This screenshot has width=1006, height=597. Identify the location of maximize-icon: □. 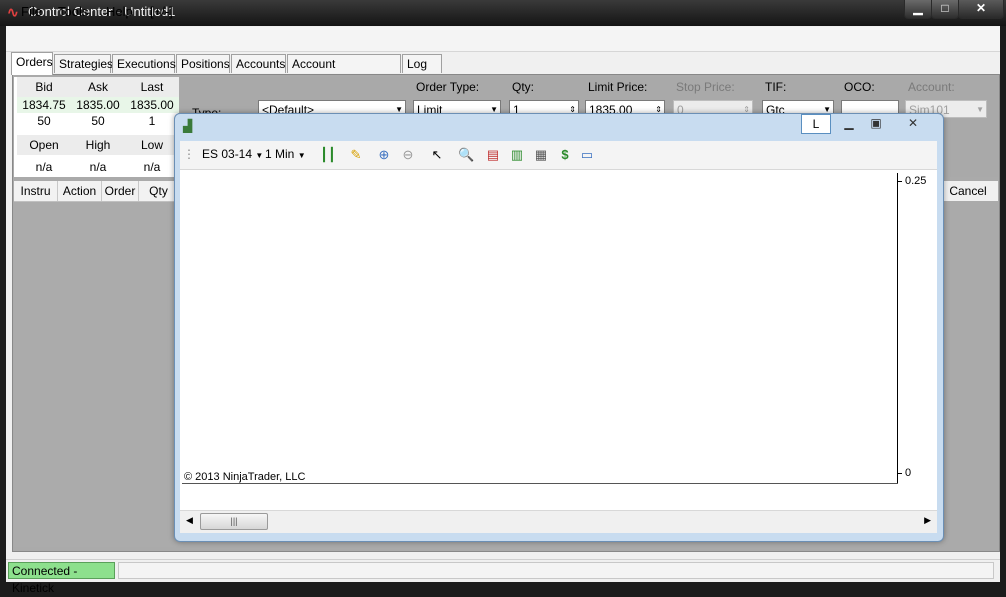
(945, 8).